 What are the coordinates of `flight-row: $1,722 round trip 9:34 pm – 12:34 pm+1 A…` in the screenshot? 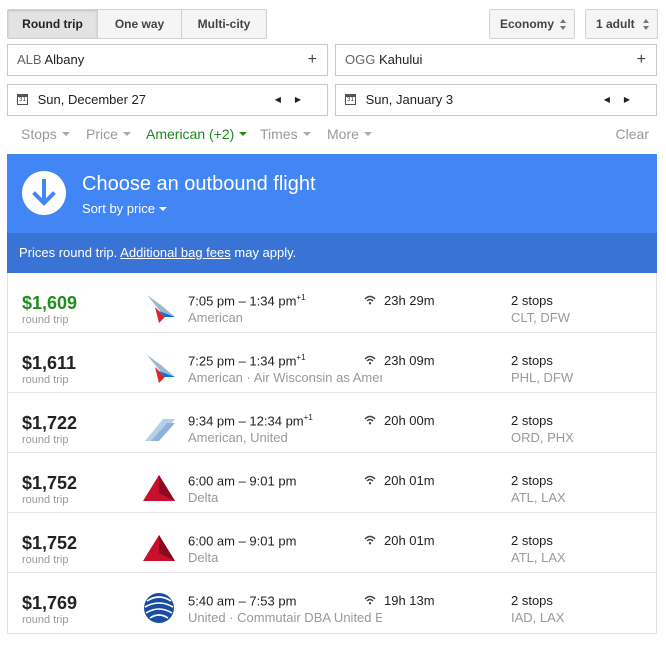 It's located at (332, 423).